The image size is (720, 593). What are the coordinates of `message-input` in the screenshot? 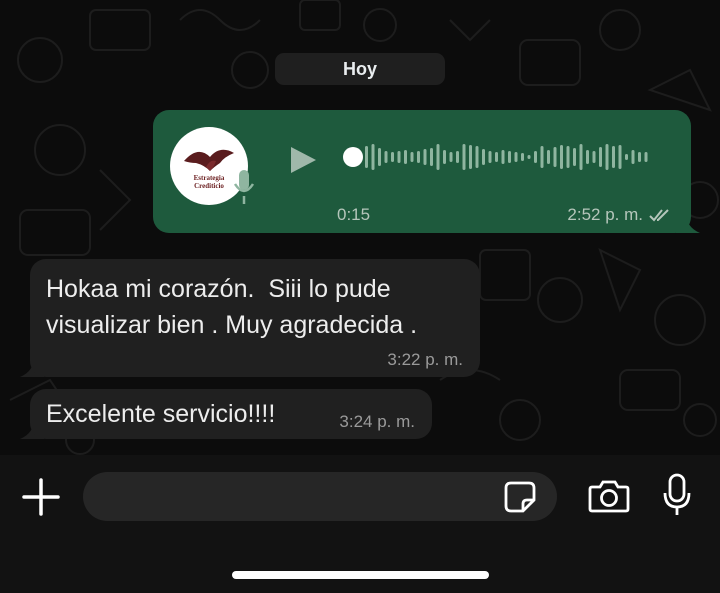 It's located at (320, 496).